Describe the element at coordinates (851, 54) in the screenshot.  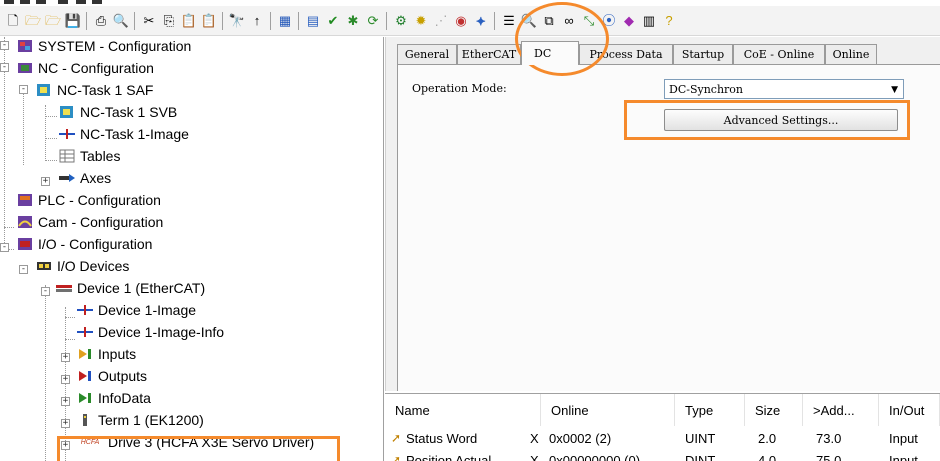
I see `tab-online: Online` at that location.